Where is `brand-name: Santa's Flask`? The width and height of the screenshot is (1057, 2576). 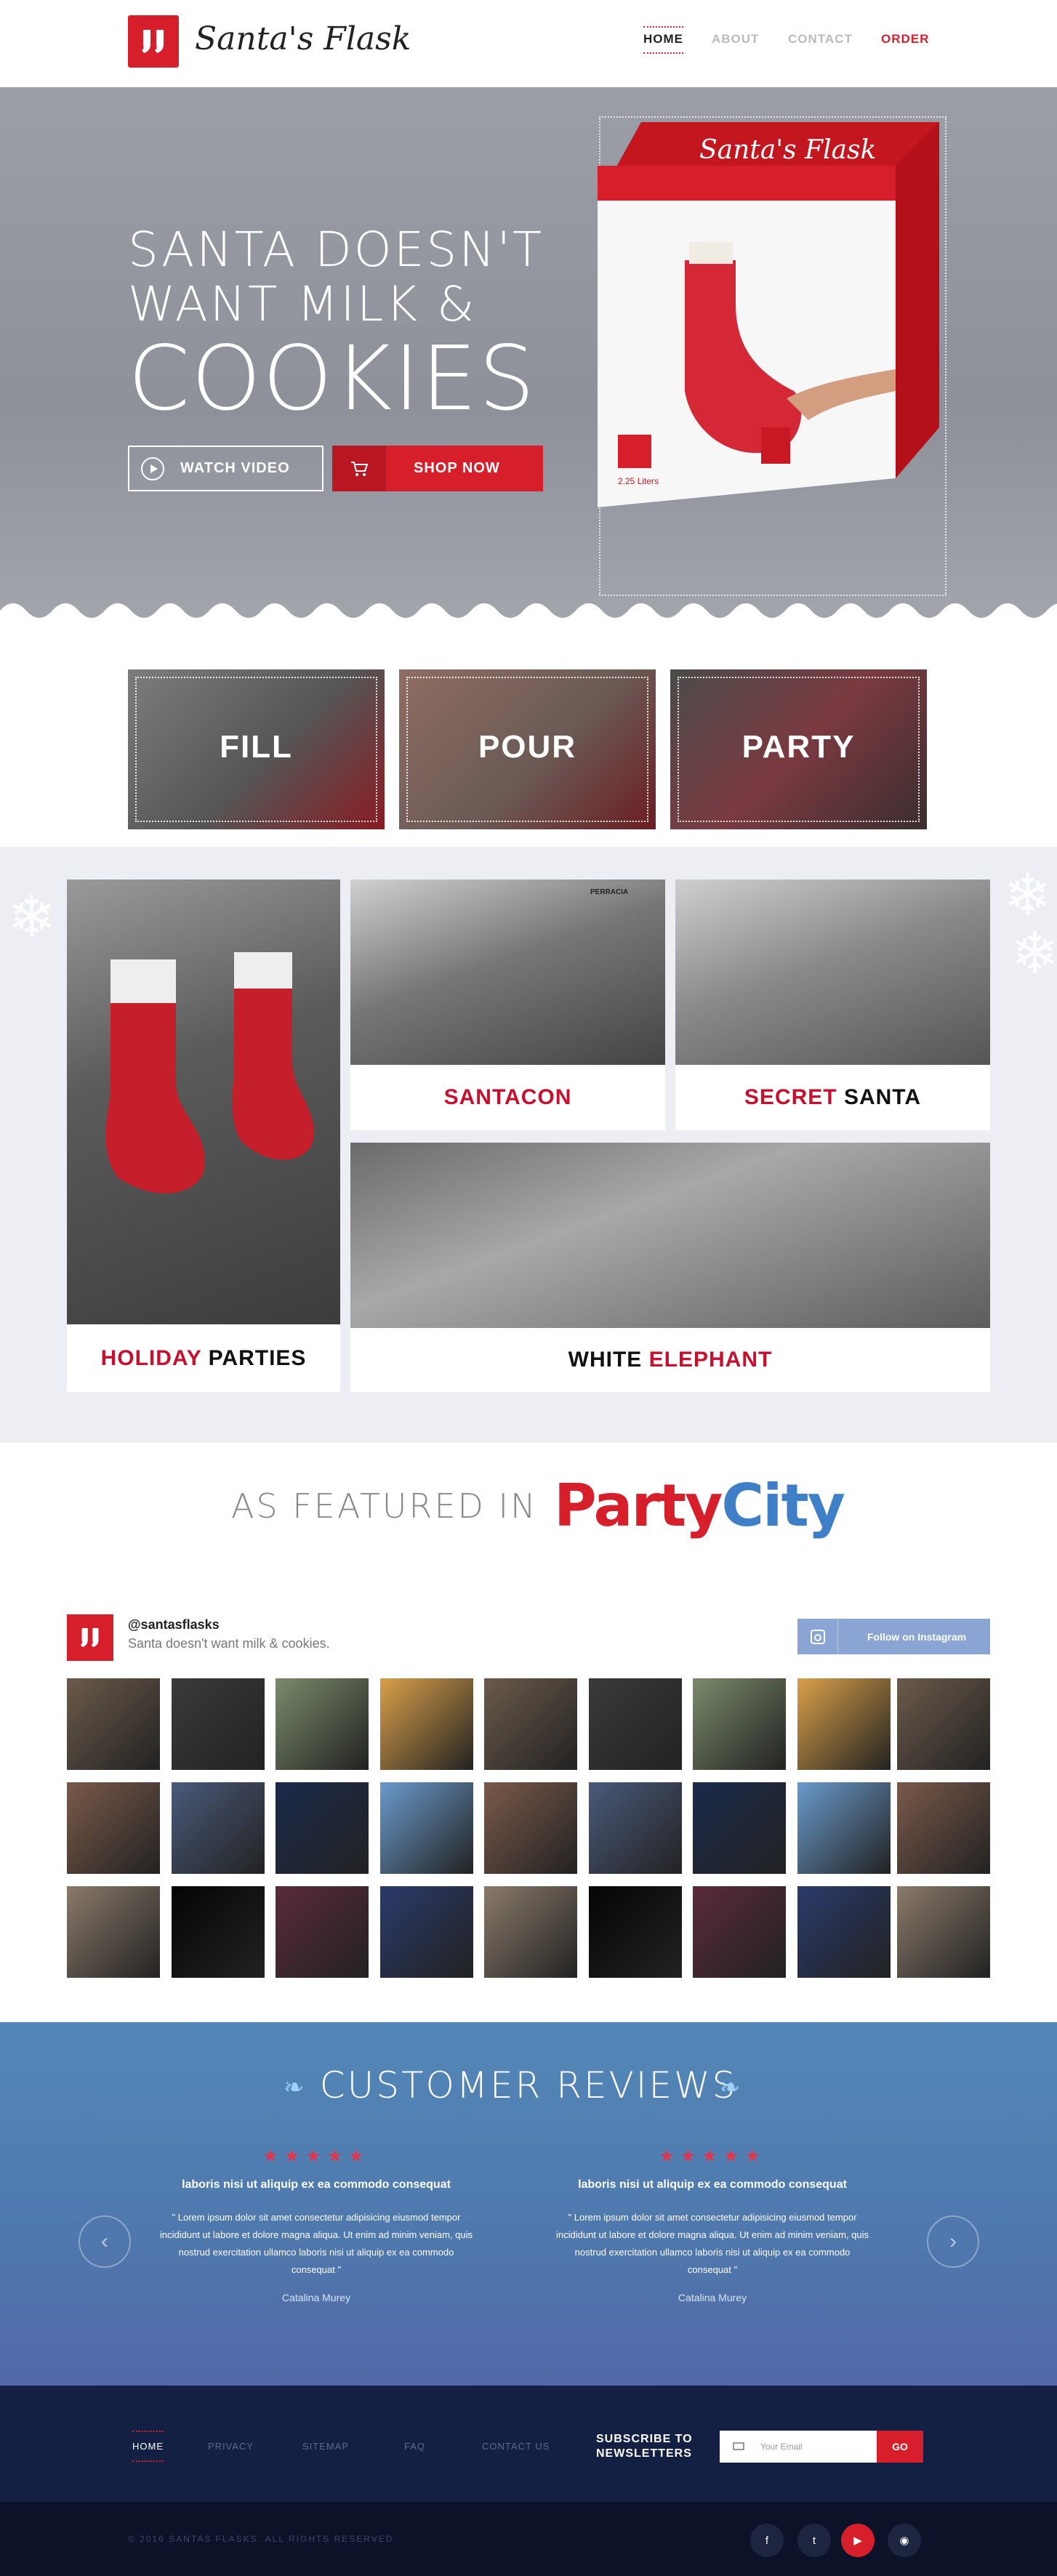
brand-name: Santa's Flask is located at coordinates (303, 38).